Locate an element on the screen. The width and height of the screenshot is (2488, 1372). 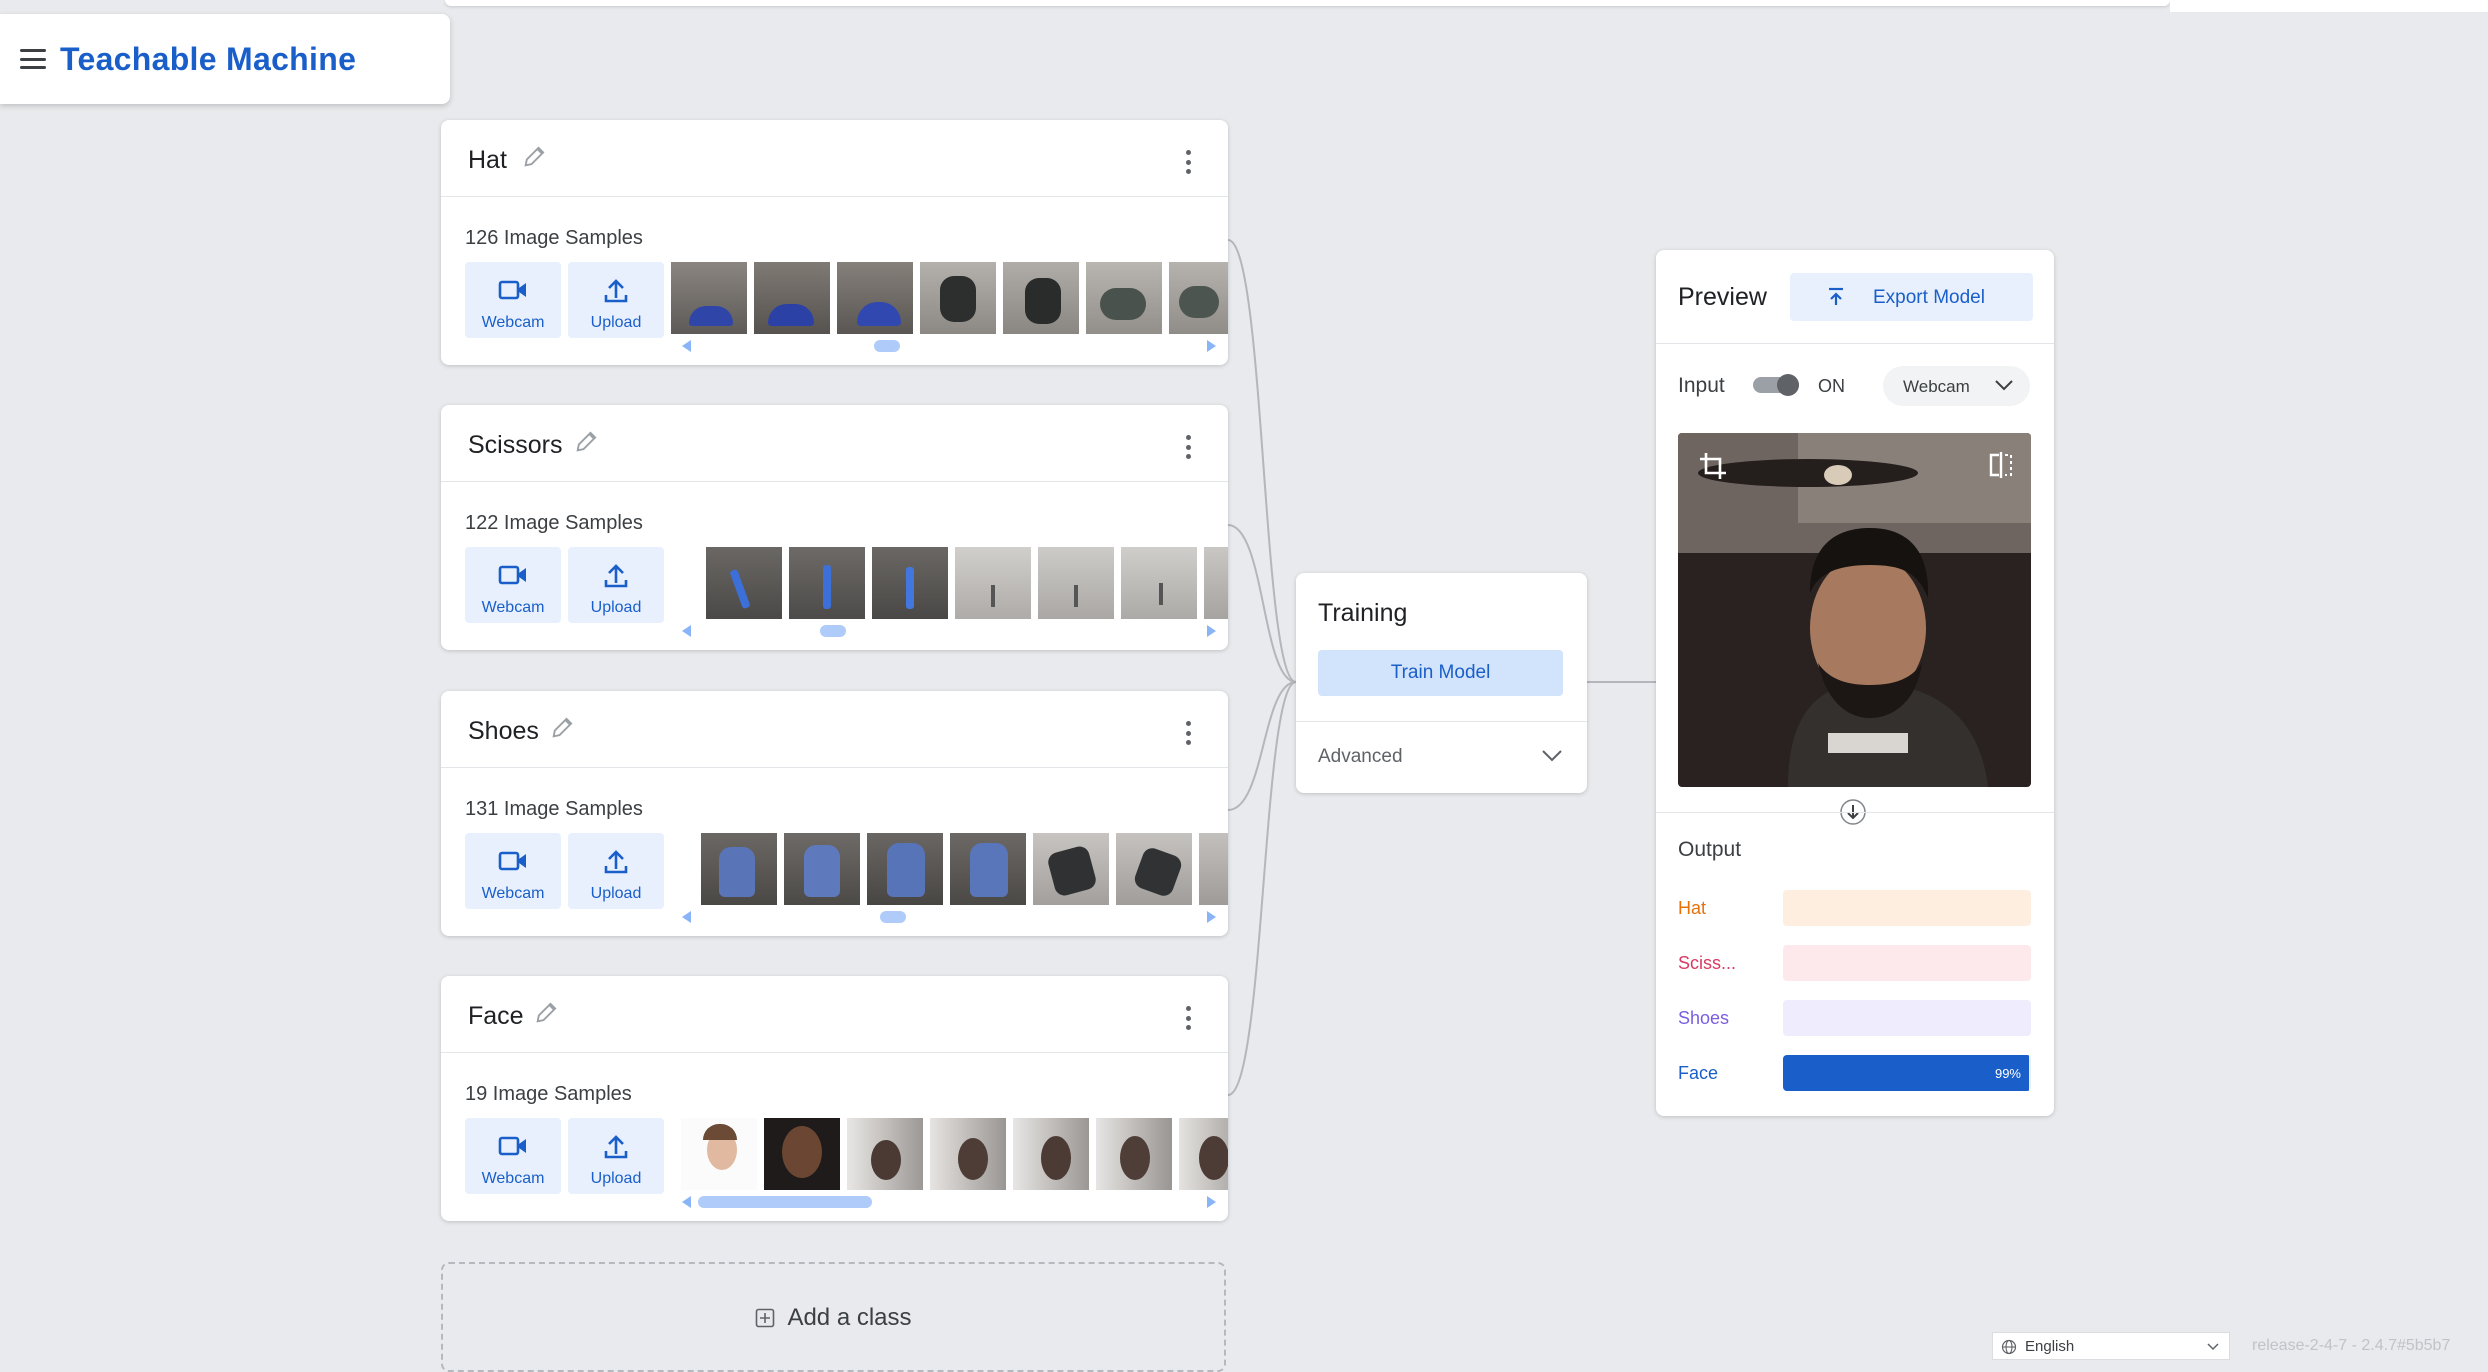
webcam-frame is located at coordinates (1854, 610).